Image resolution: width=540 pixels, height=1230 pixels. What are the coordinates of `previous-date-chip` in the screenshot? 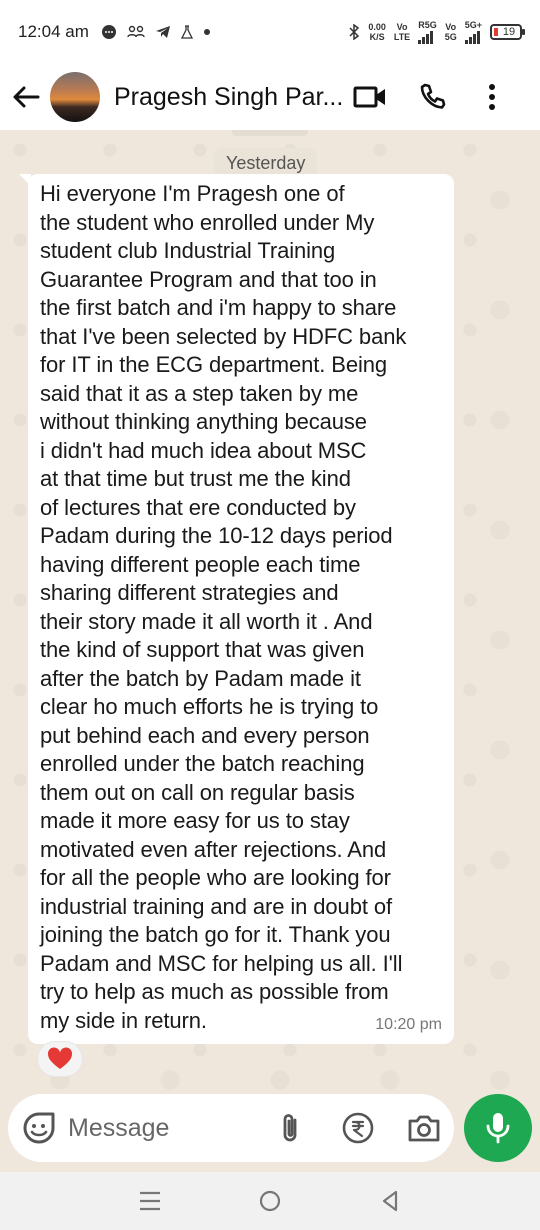 It's located at (270, 133).